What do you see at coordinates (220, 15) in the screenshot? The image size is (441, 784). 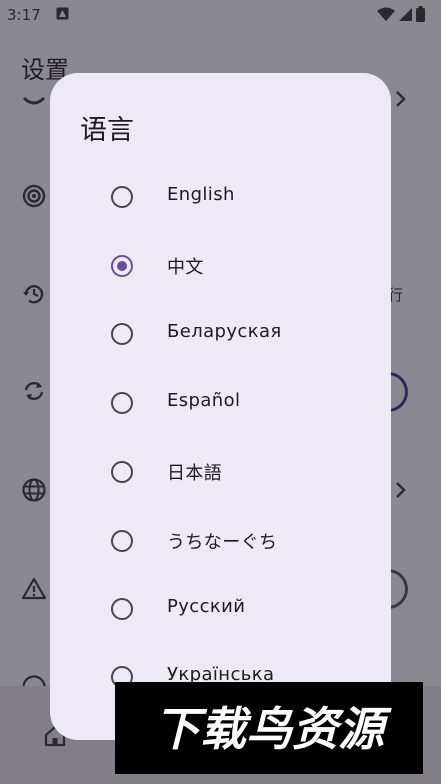 I see `status-bar: 3:17` at bounding box center [220, 15].